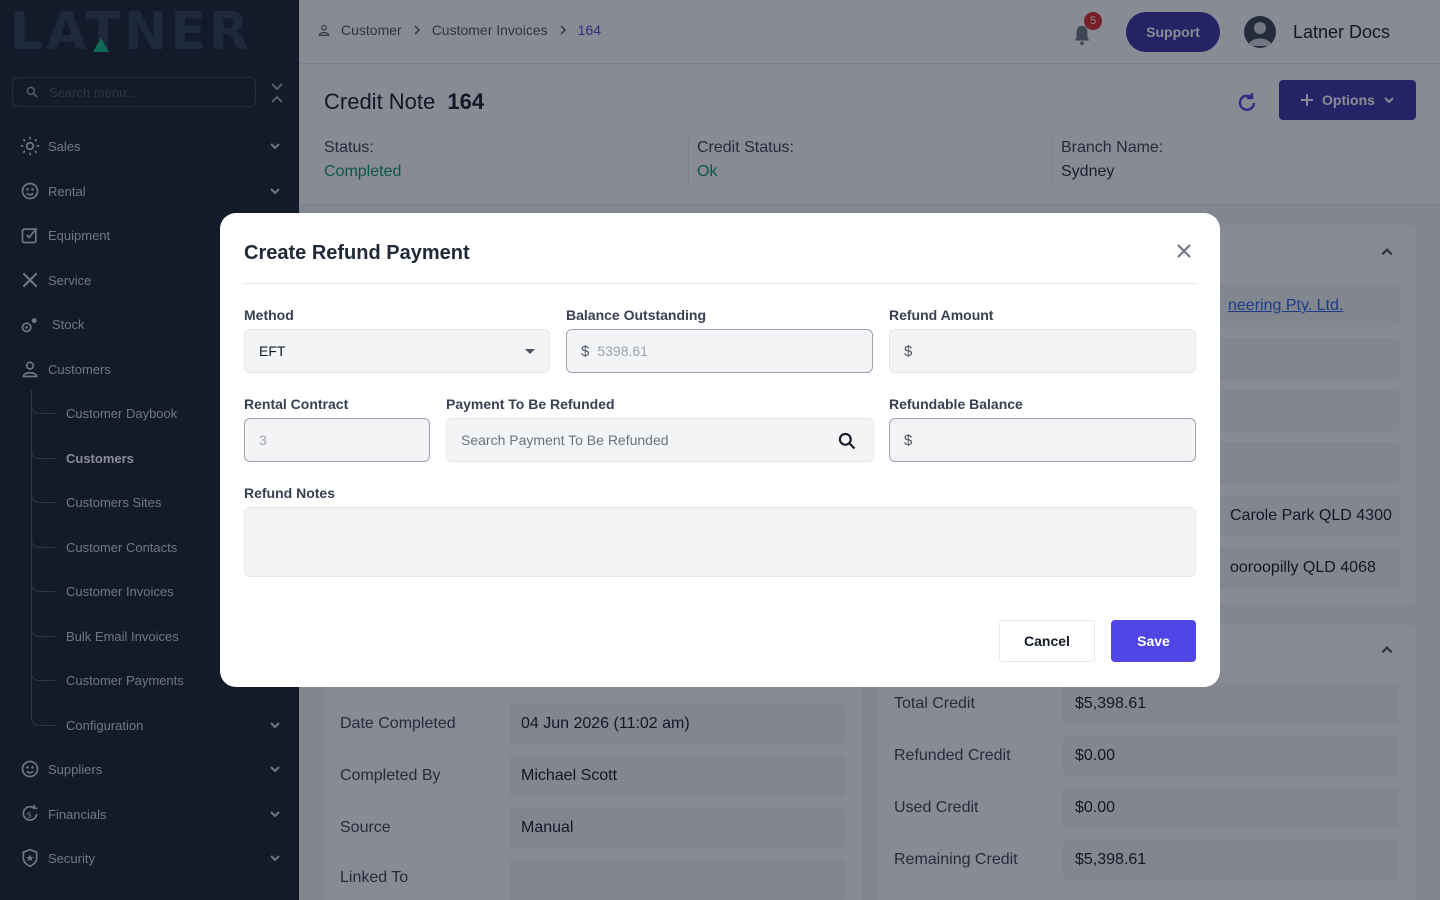 This screenshot has width=1440, height=900. Describe the element at coordinates (720, 542) in the screenshot. I see `refund-notes-textarea` at that location.